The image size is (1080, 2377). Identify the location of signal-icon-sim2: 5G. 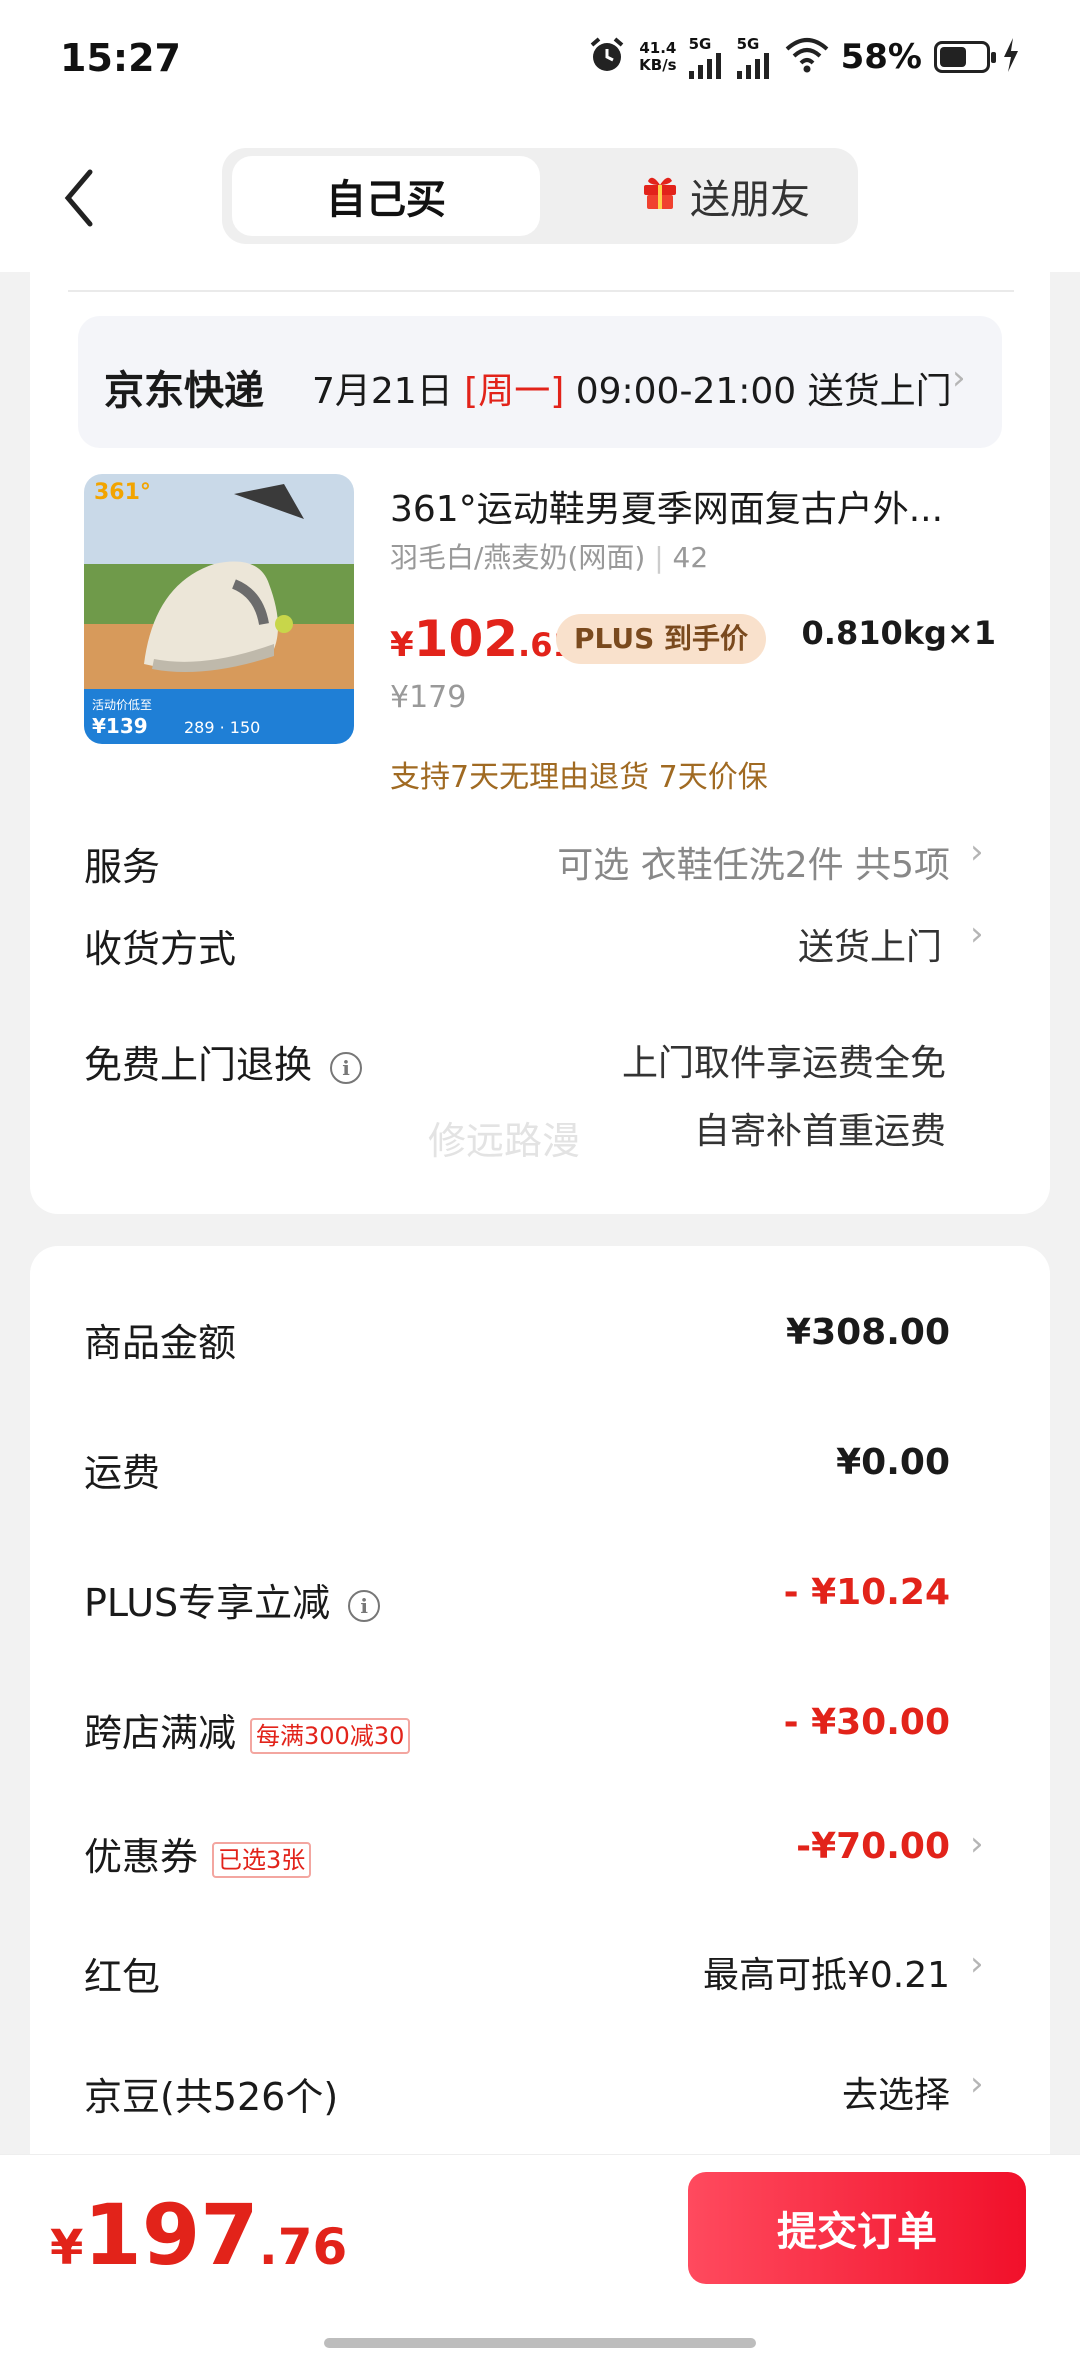
(754, 57).